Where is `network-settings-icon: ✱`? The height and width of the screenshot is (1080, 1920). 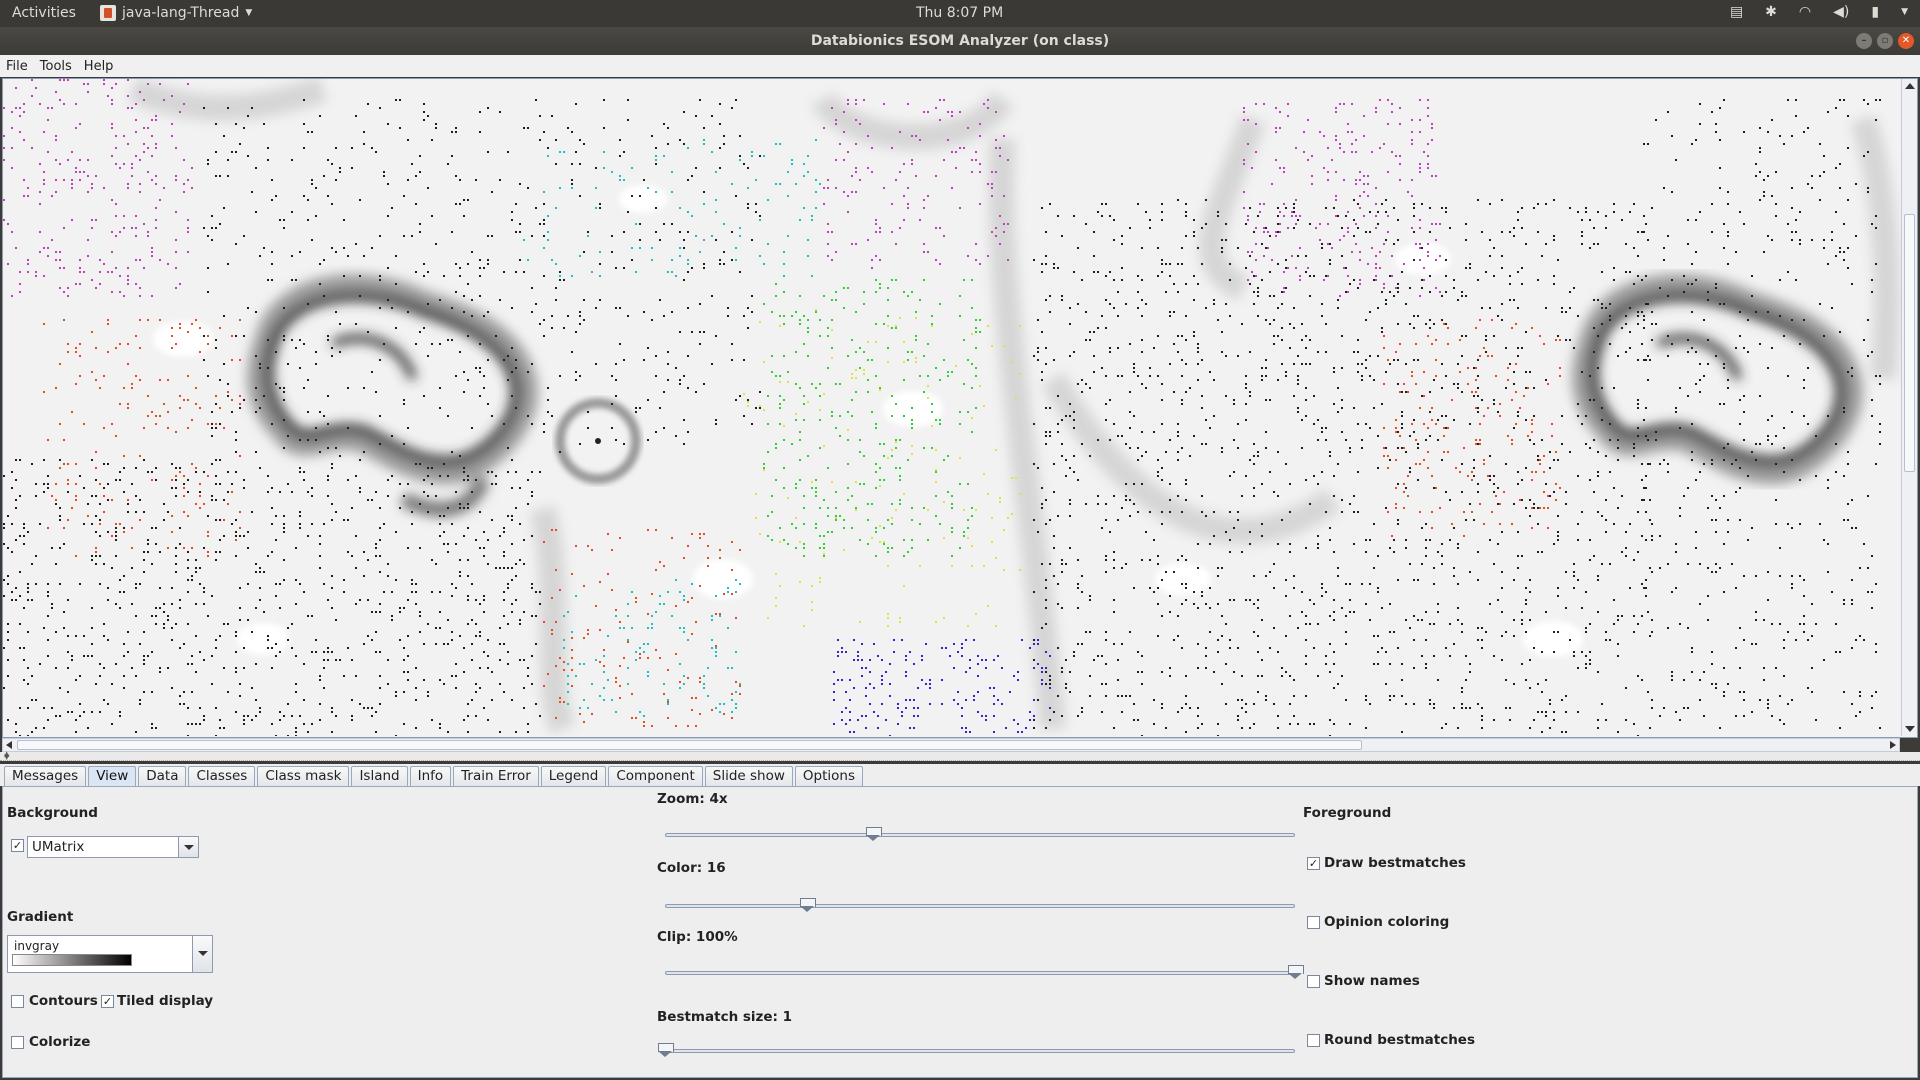
network-settings-icon: ✱ is located at coordinates (1771, 12).